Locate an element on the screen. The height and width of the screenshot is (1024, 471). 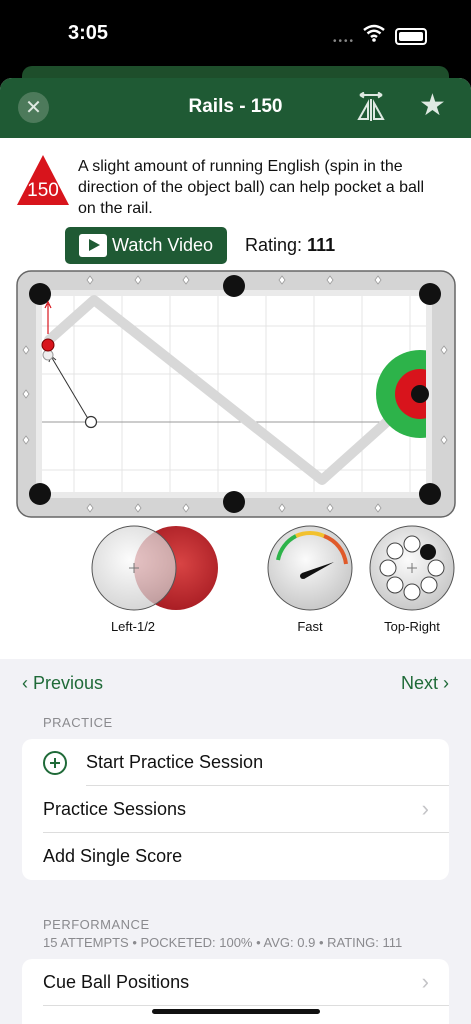
status-time: 3:05 is located at coordinates (88, 33).